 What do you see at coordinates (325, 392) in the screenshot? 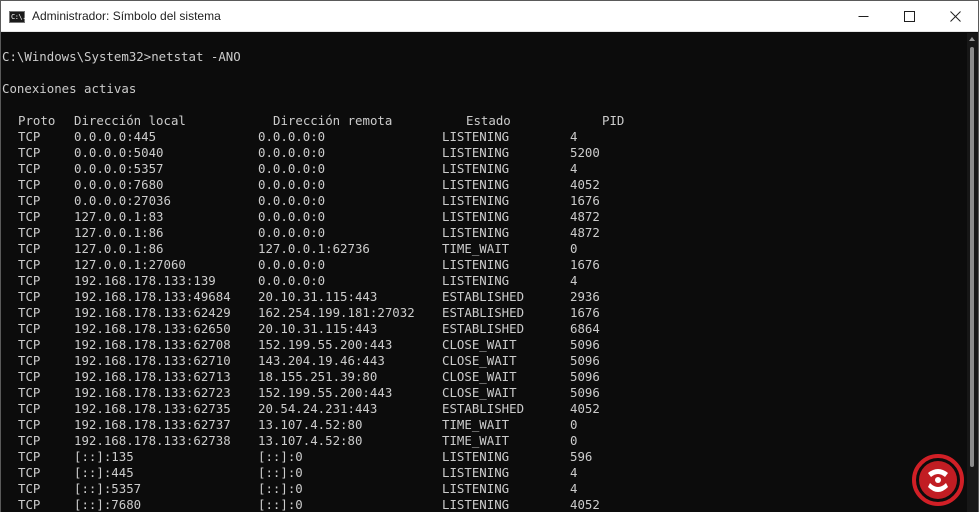
I see `row-remote-address: 152.199.55.200:443` at bounding box center [325, 392].